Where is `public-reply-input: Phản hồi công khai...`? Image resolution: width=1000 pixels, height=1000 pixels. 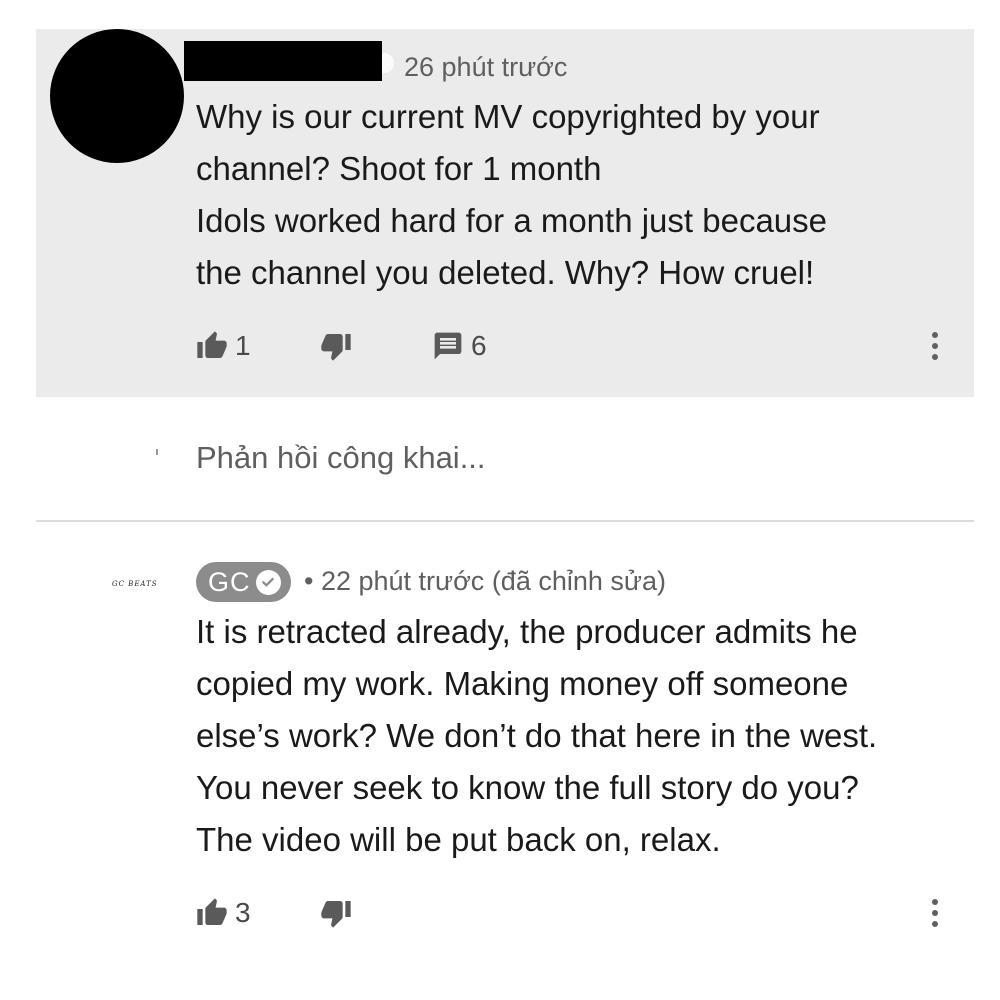 public-reply-input: Phản hồi công khai... is located at coordinates (341, 458).